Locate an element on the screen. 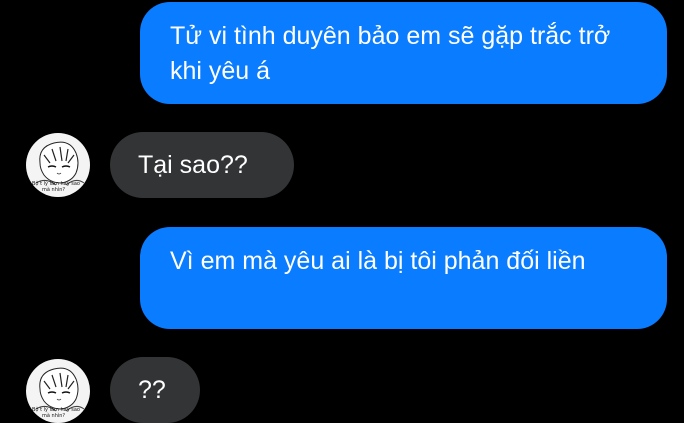 The image size is (684, 423). incoming-message: ?? is located at coordinates (155, 390).